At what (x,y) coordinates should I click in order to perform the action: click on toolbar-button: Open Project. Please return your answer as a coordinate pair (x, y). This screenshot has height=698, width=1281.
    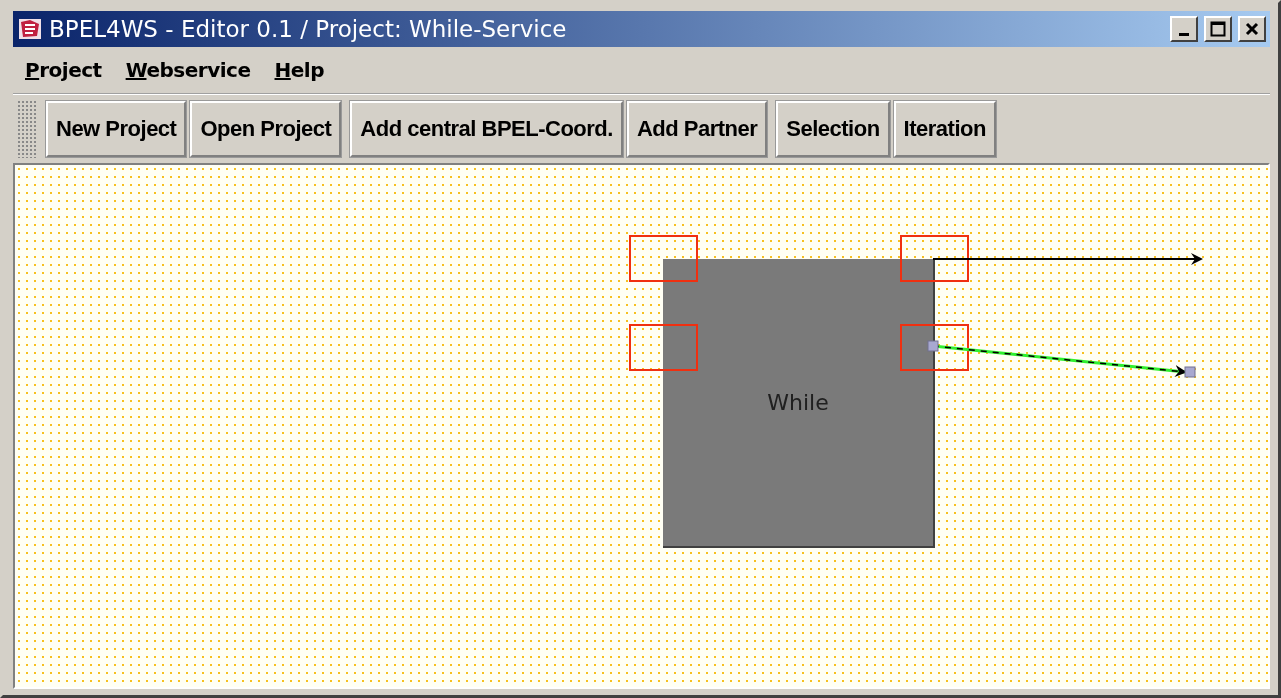
    Looking at the image, I should click on (266, 129).